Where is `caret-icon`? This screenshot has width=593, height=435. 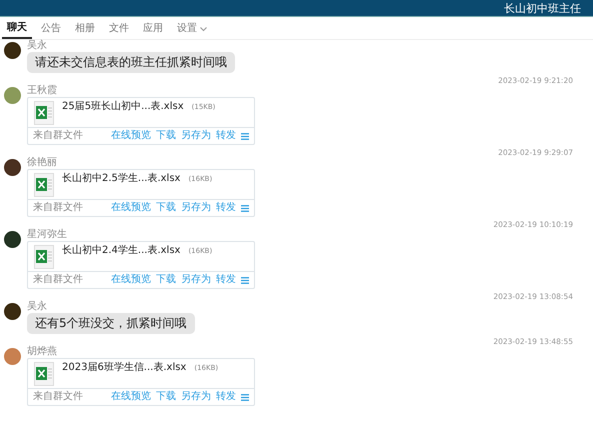
caret-icon is located at coordinates (203, 29).